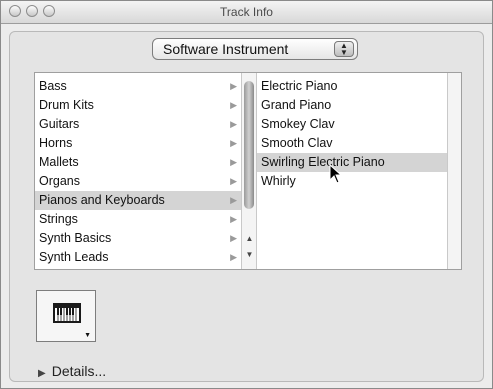  I want to click on instrument-item-swirling-electric-piano: Swirling Electric Piano, so click(358, 162).